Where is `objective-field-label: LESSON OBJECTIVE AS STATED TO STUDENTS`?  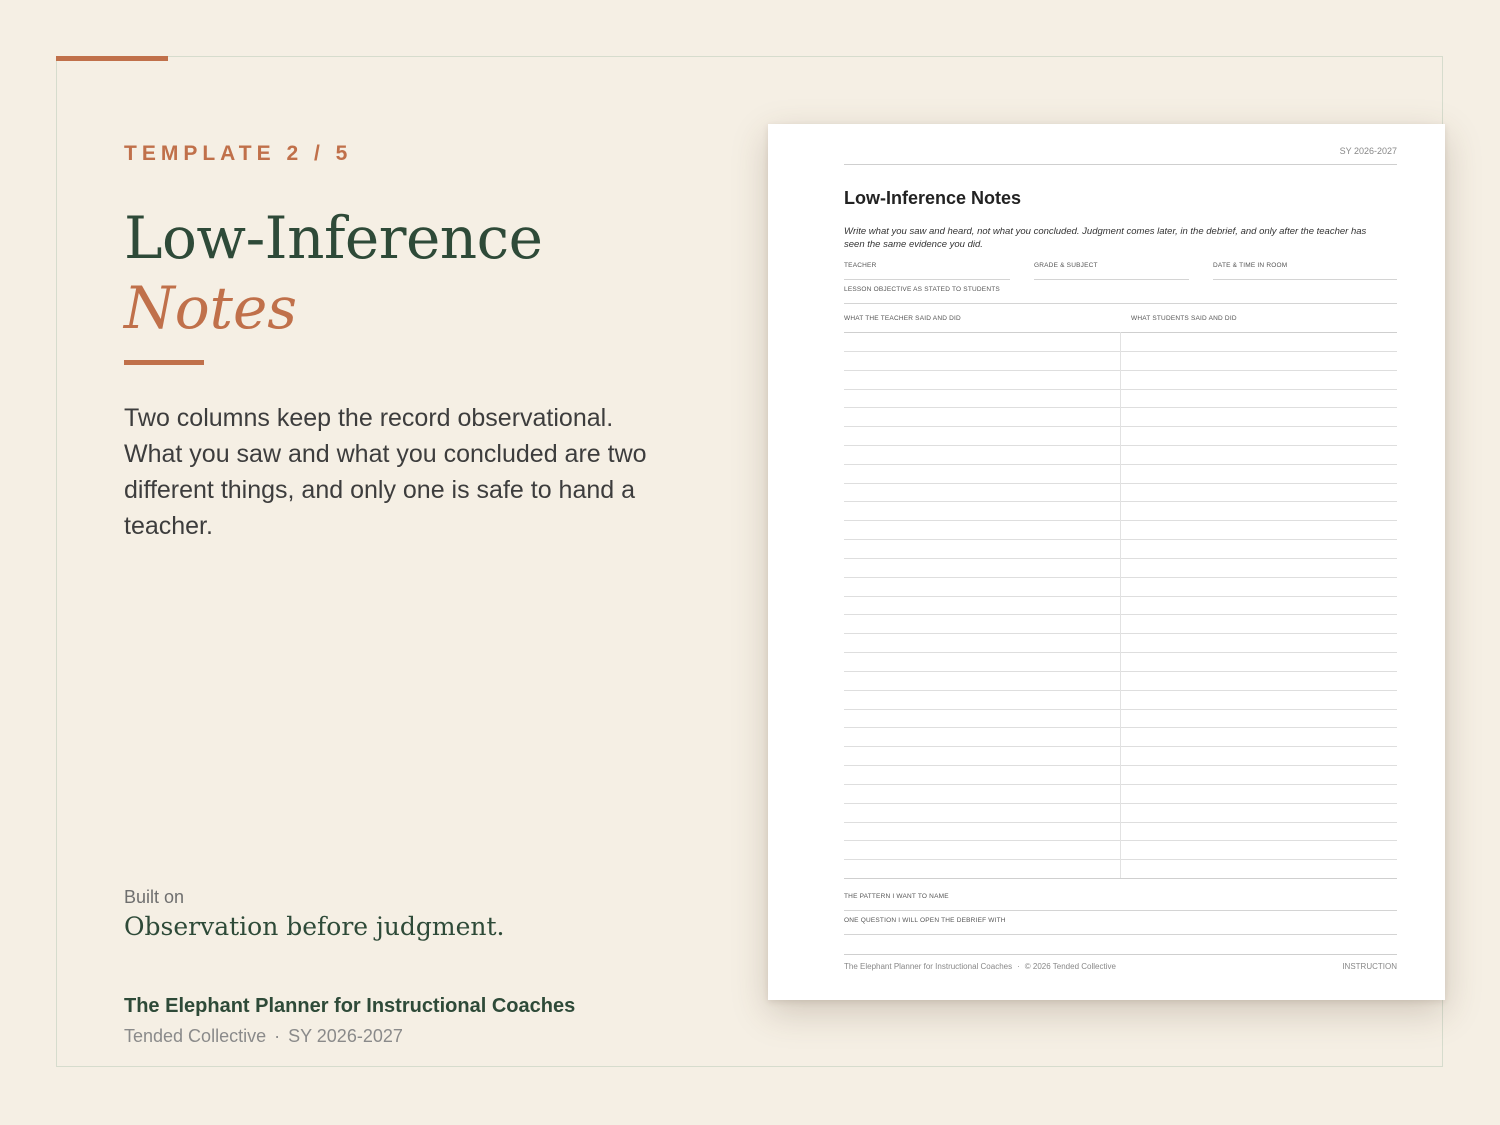
objective-field-label: LESSON OBJECTIVE AS STATED TO STUDENTS is located at coordinates (922, 289).